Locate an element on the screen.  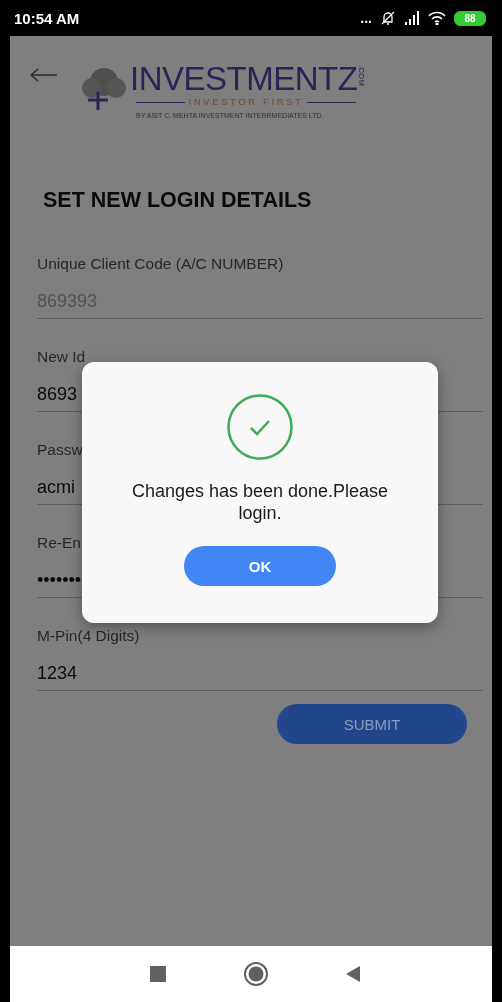
input-field: 1234 is located at coordinates (260, 676).